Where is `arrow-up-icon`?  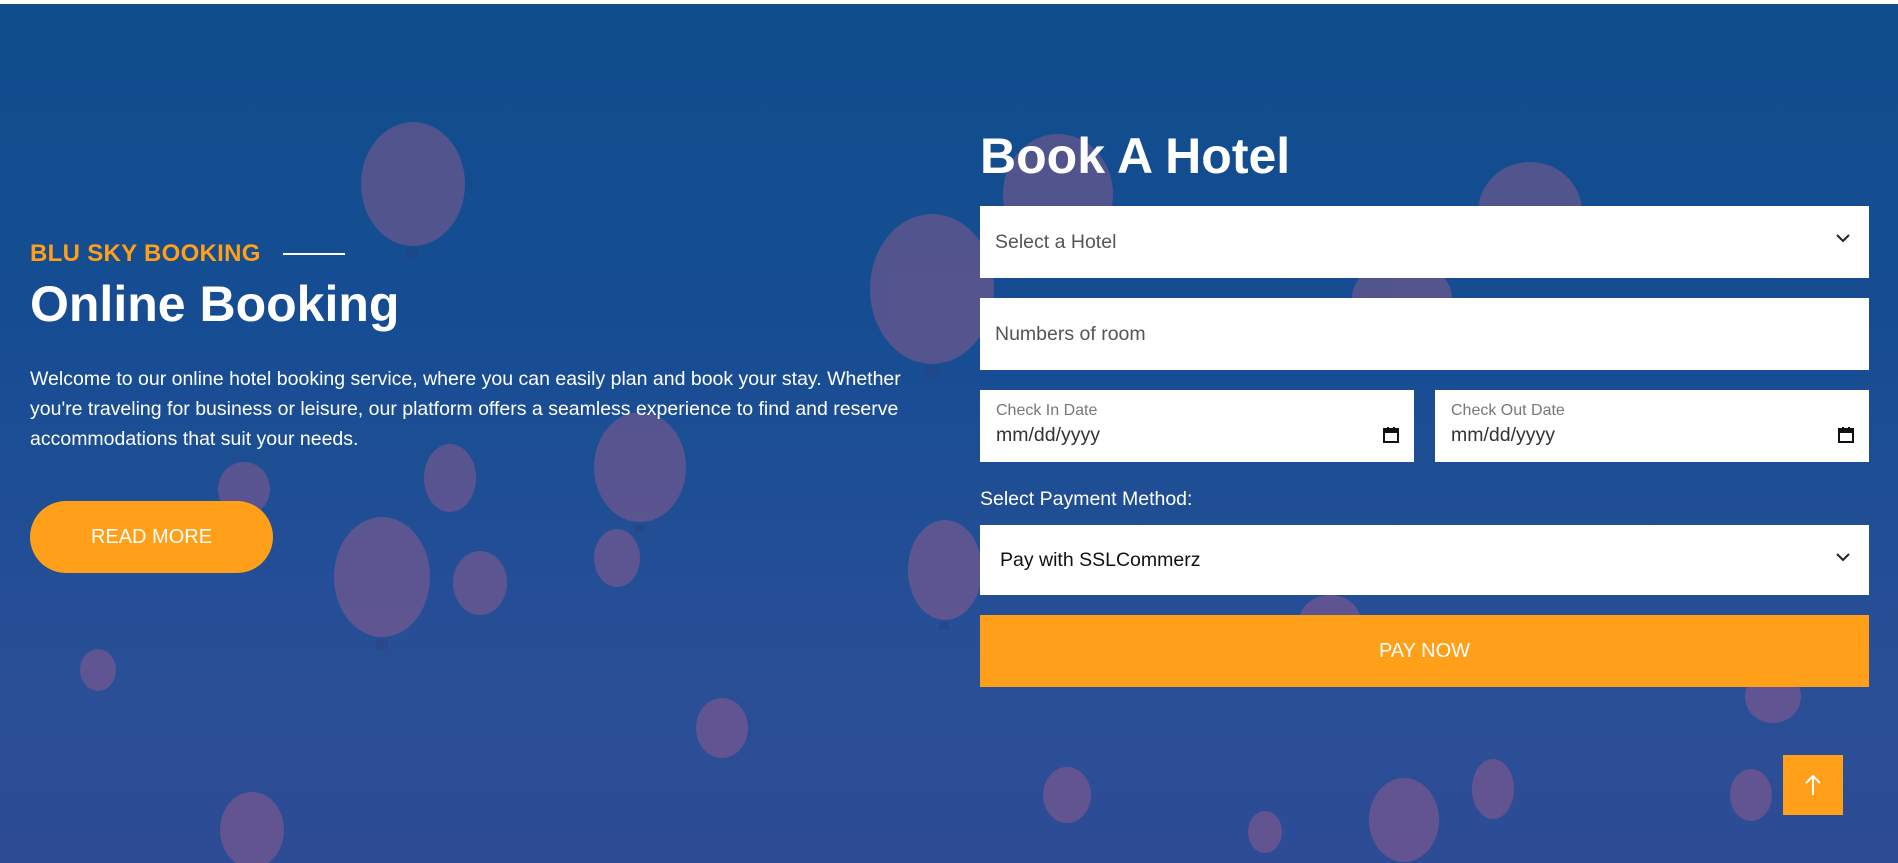 arrow-up-icon is located at coordinates (1813, 784).